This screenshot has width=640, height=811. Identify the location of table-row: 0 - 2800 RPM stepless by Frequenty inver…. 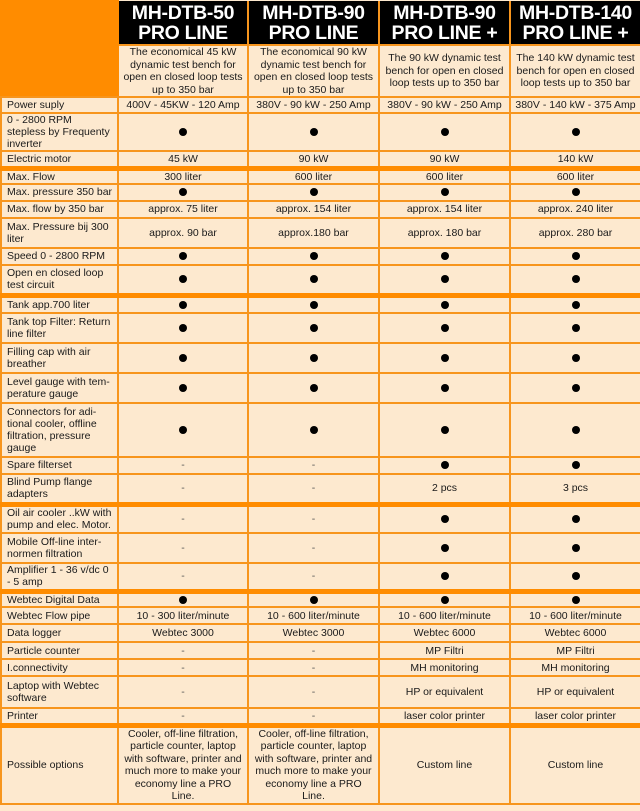
(320, 132).